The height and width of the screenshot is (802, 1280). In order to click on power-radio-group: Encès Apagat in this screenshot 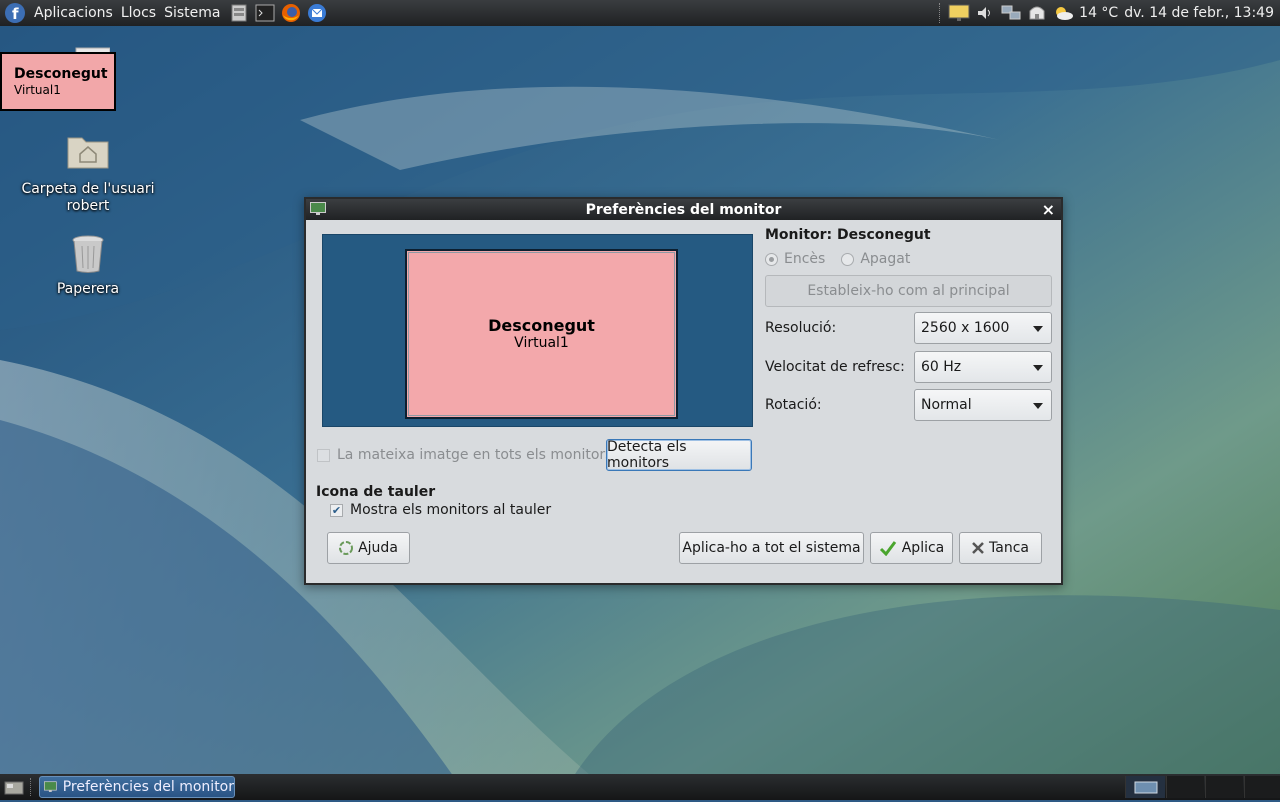, I will do `click(837, 259)`.